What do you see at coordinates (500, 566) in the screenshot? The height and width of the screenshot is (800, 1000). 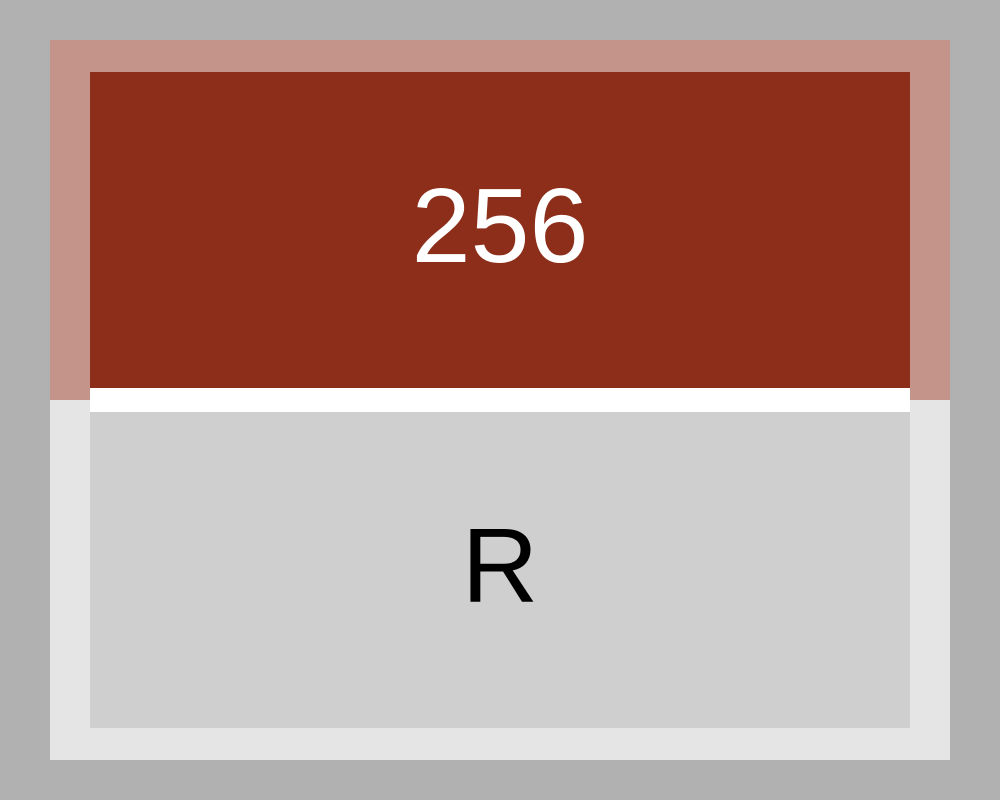 I see `label-display: R` at bounding box center [500, 566].